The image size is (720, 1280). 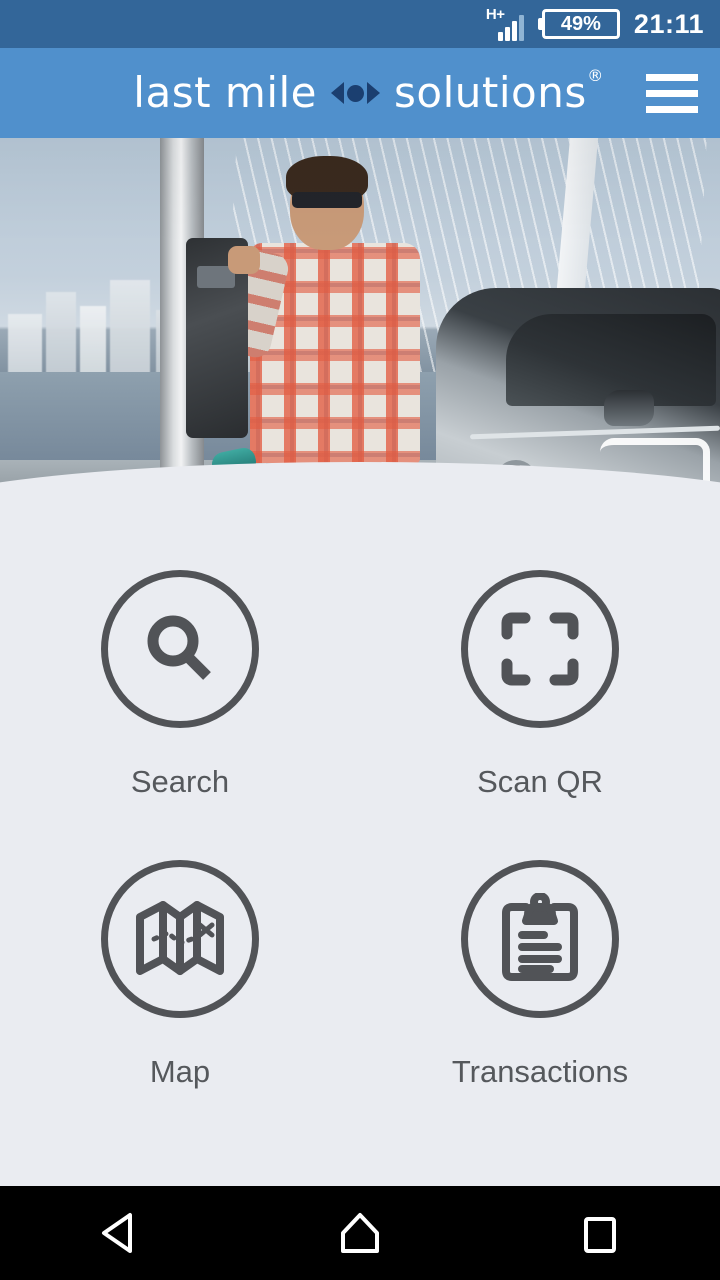 I want to click on battery-icon: 49%, so click(x=580, y=24).